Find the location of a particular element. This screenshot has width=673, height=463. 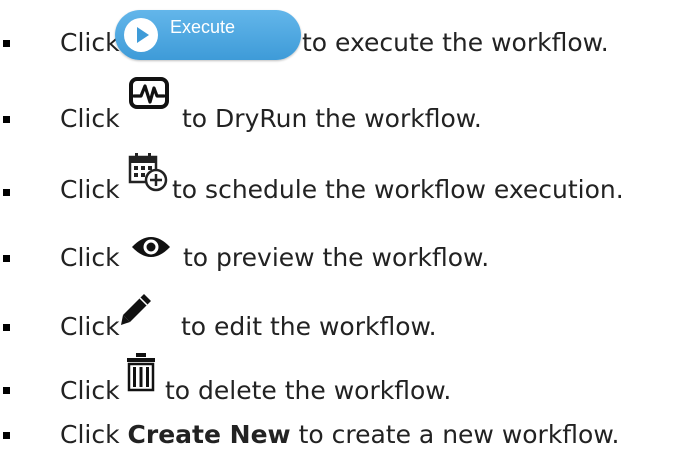

list-item: Click to edit the workflow. is located at coordinates (336, 316).